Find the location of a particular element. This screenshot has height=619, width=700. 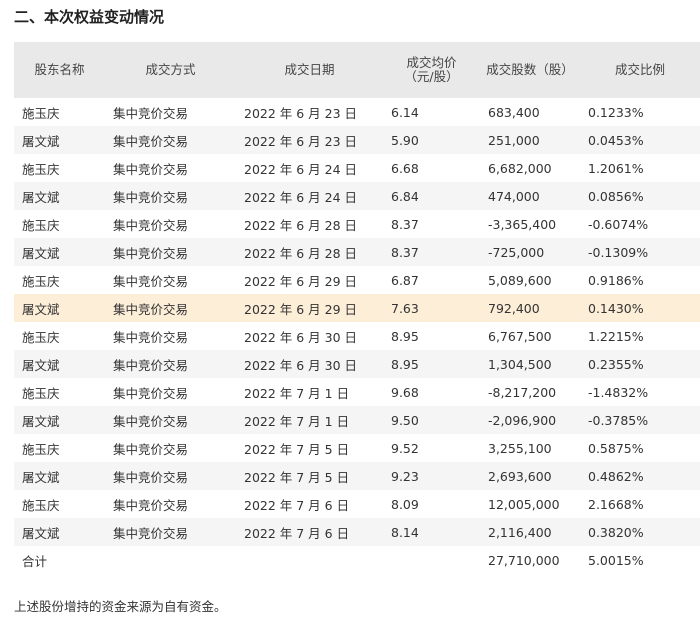

table-cell: 1.2215% is located at coordinates (616, 336).